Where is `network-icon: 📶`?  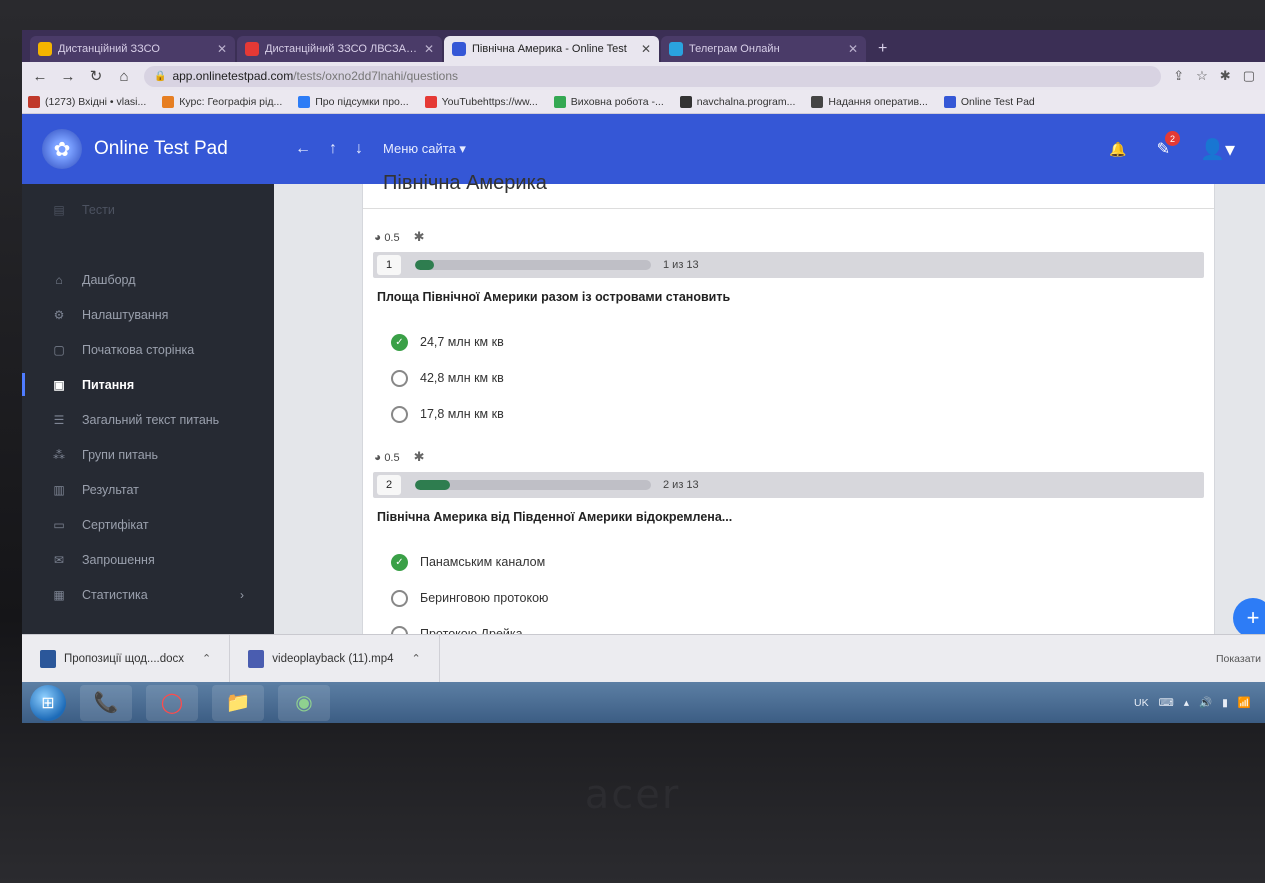
network-icon: 📶 is located at coordinates (1244, 702).